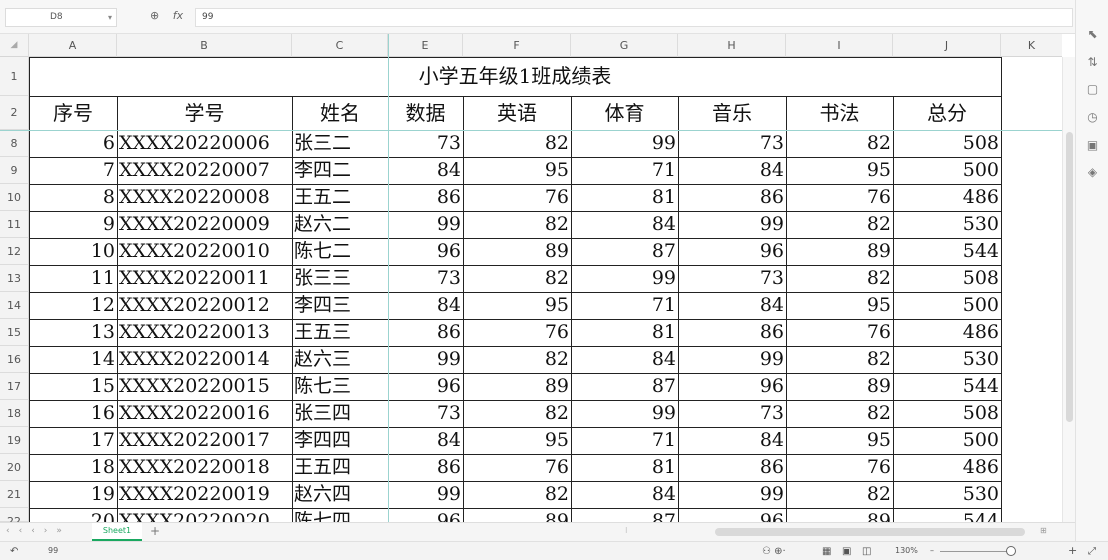 The width and height of the screenshot is (1108, 560). What do you see at coordinates (14, 332) in the screenshot?
I see `row-header: 15` at bounding box center [14, 332].